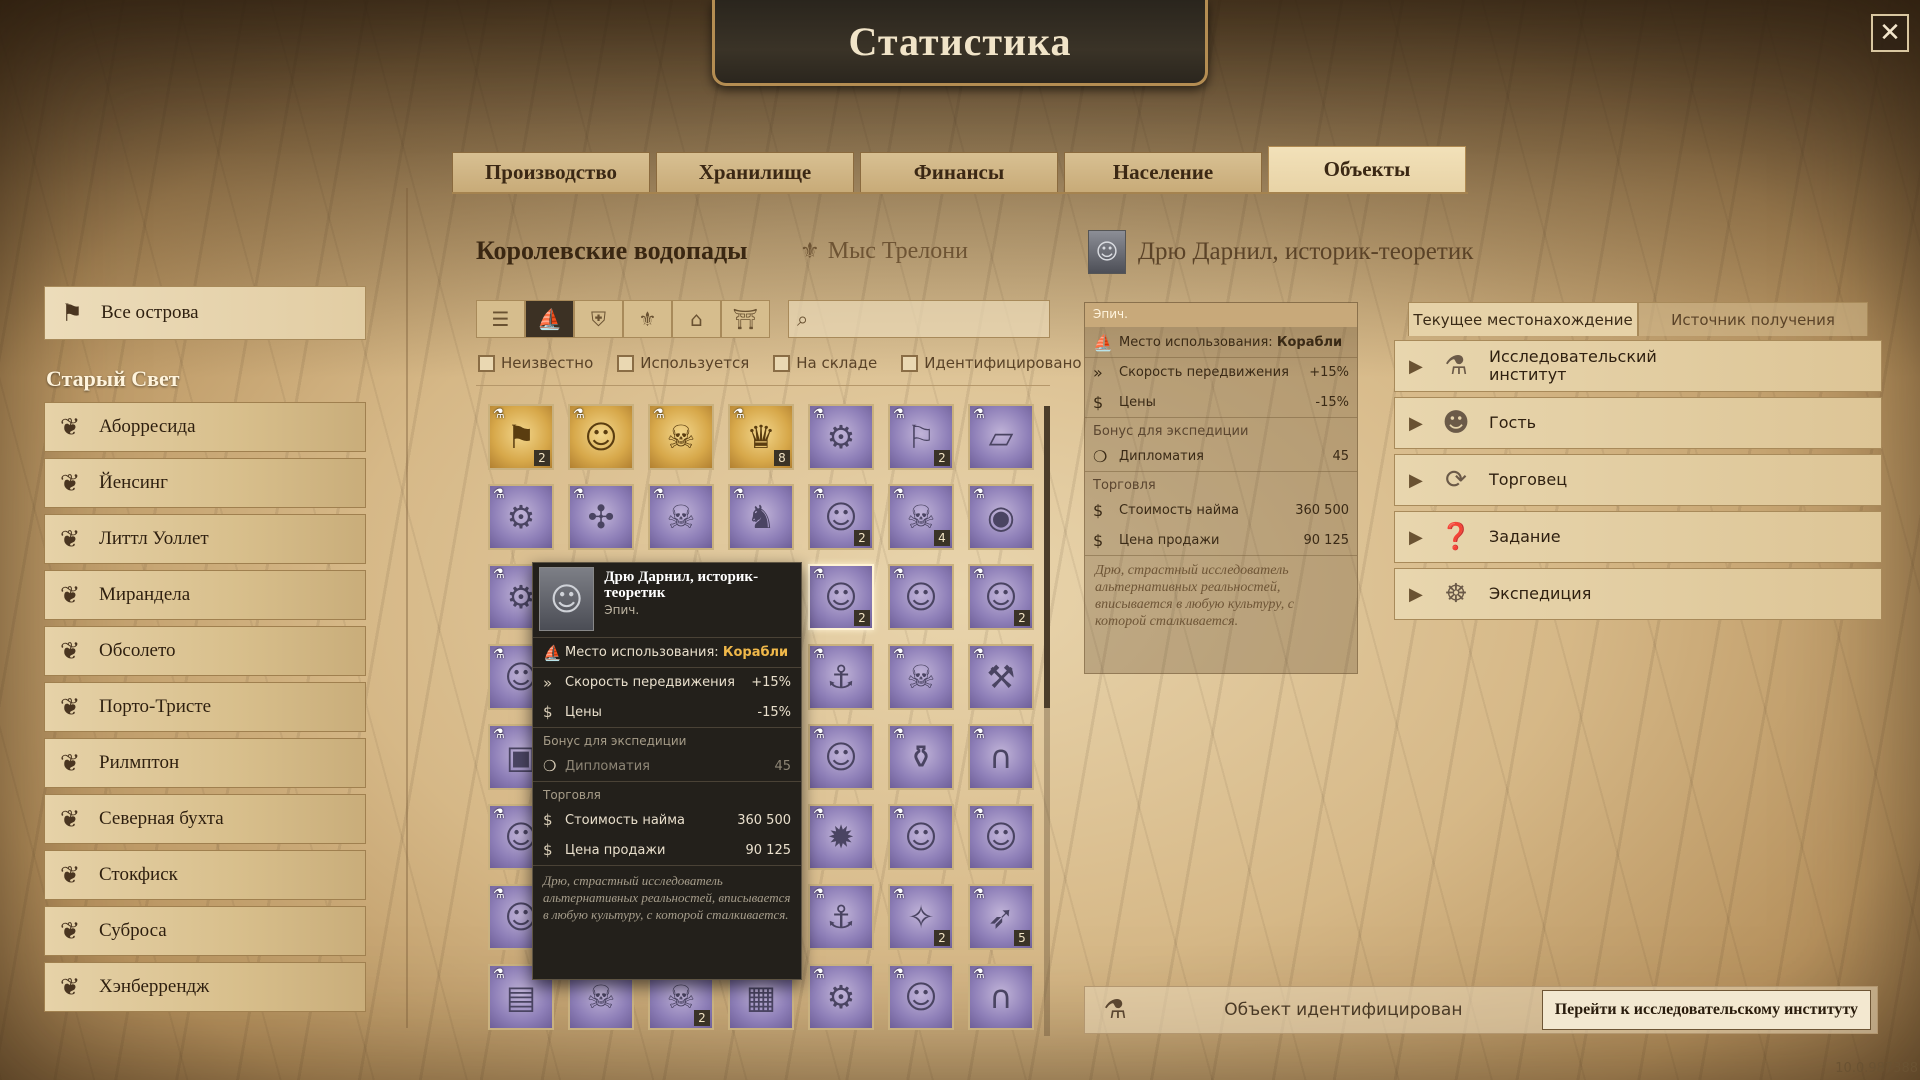  What do you see at coordinates (1179, 510) in the screenshot?
I see `hire-label: Стоимость найма` at bounding box center [1179, 510].